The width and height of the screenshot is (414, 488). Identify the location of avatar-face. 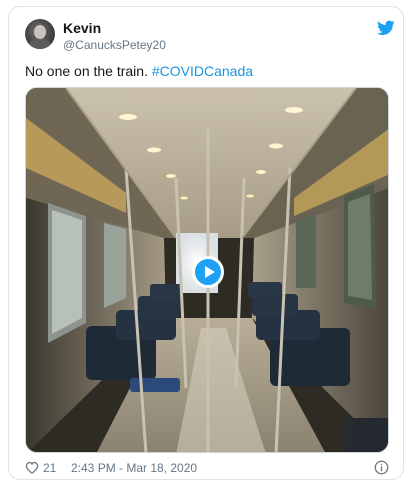
(40, 32).